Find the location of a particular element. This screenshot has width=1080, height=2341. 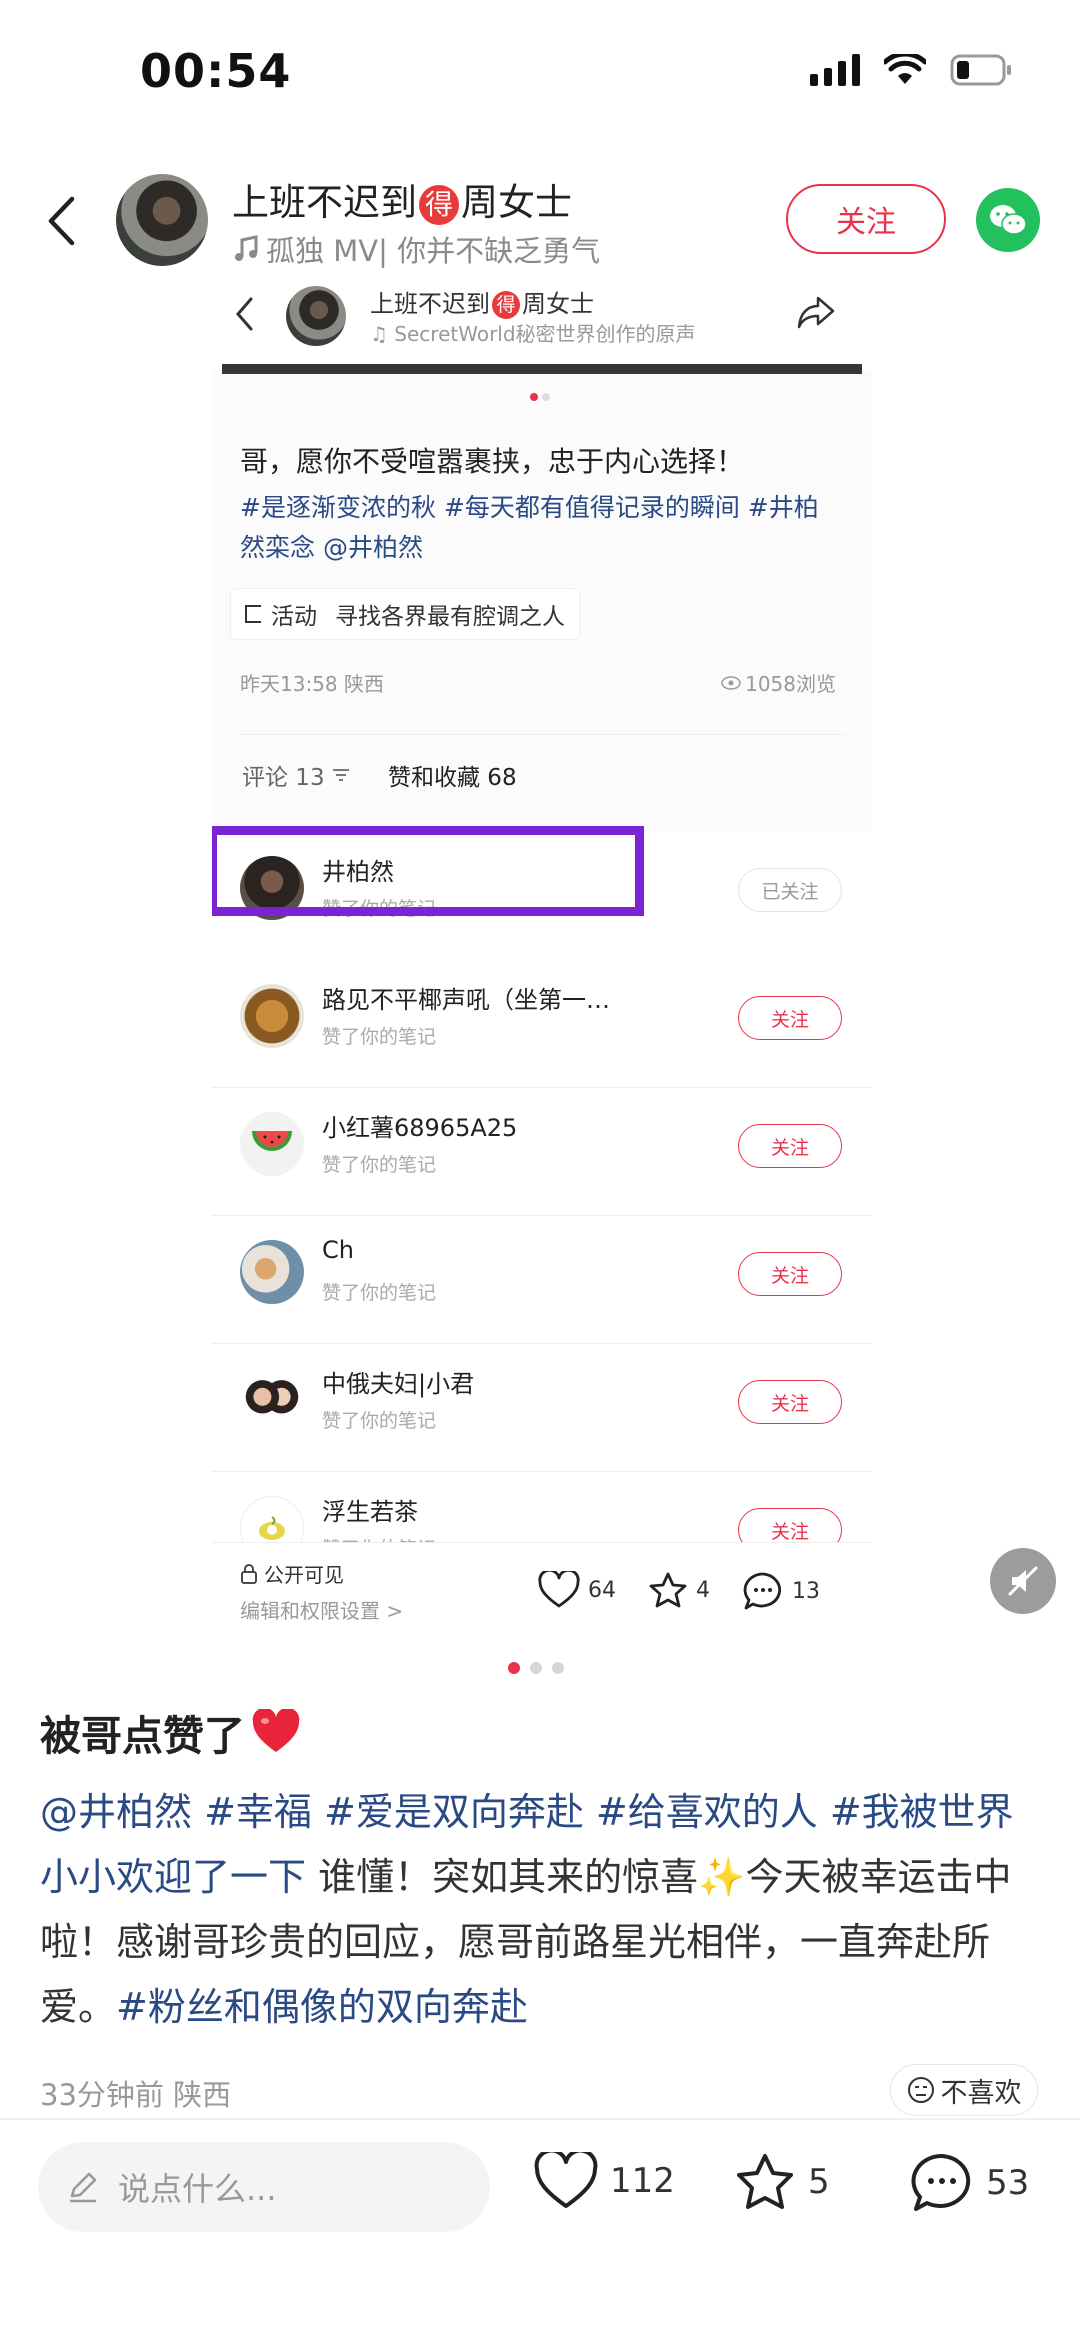

wechat-share-button is located at coordinates (1008, 220).